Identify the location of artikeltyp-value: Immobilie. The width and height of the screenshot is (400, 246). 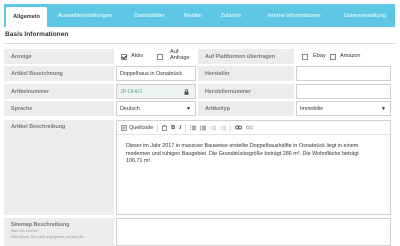
(312, 108).